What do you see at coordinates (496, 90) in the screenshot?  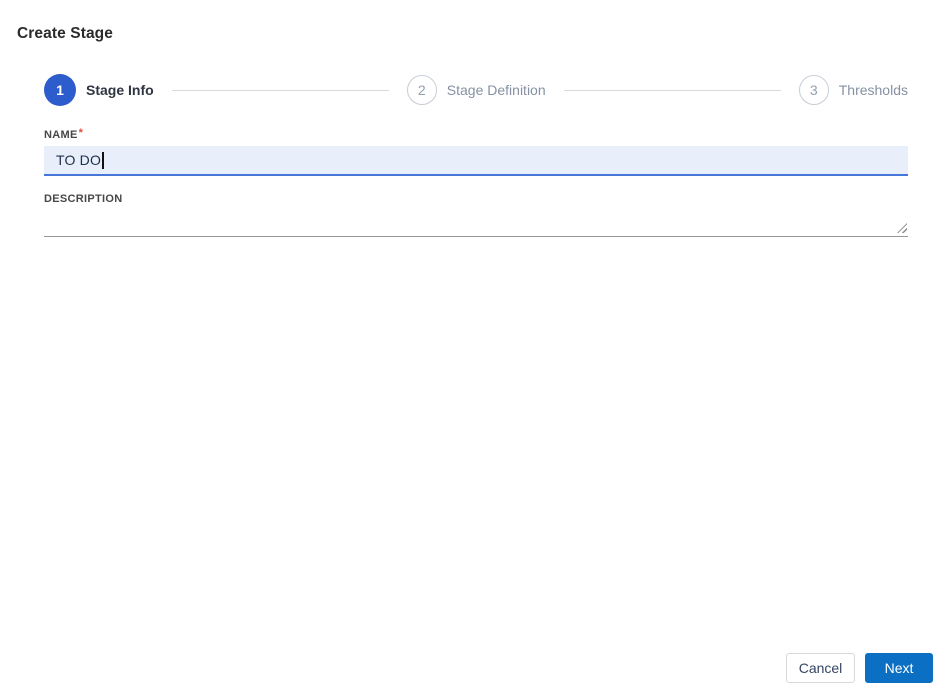 I see `step-2-label: Stage Definition` at bounding box center [496, 90].